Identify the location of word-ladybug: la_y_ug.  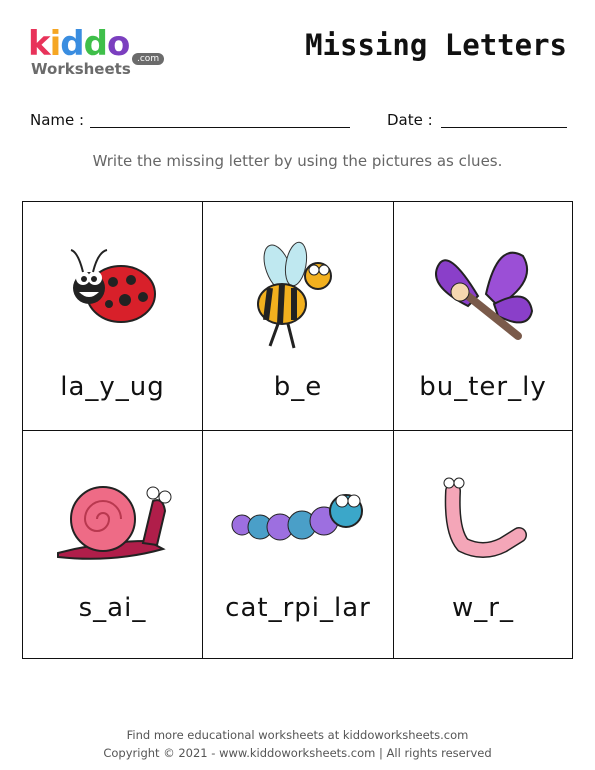
(112, 387).